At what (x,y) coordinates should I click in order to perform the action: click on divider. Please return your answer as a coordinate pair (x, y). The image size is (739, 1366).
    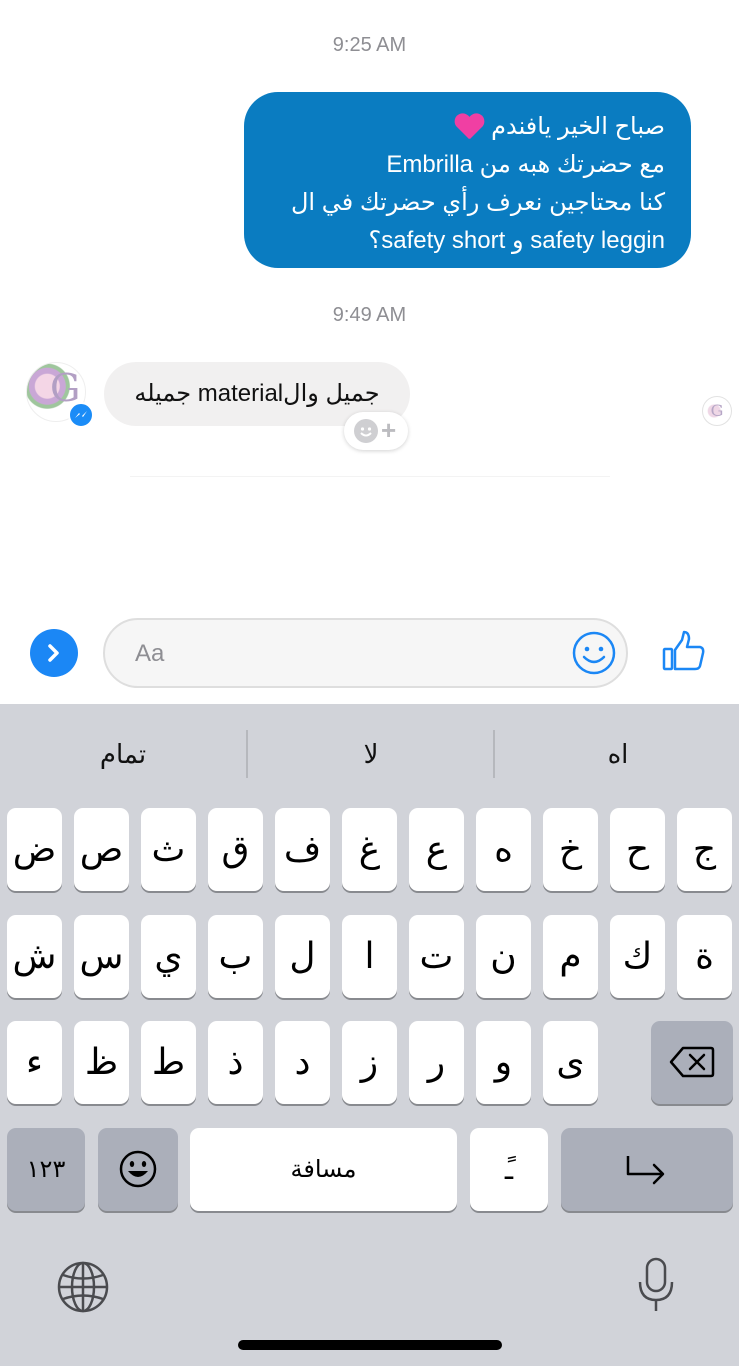
    Looking at the image, I should click on (370, 476).